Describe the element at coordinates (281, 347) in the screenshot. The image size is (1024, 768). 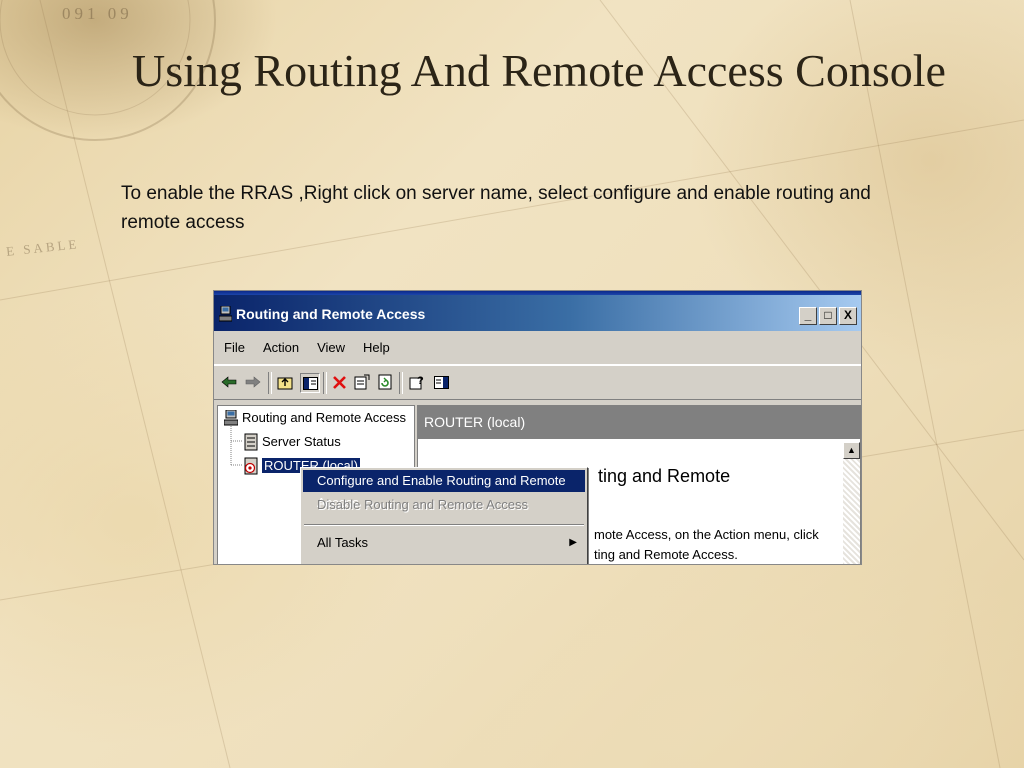
I see `menu-action: Action` at that location.